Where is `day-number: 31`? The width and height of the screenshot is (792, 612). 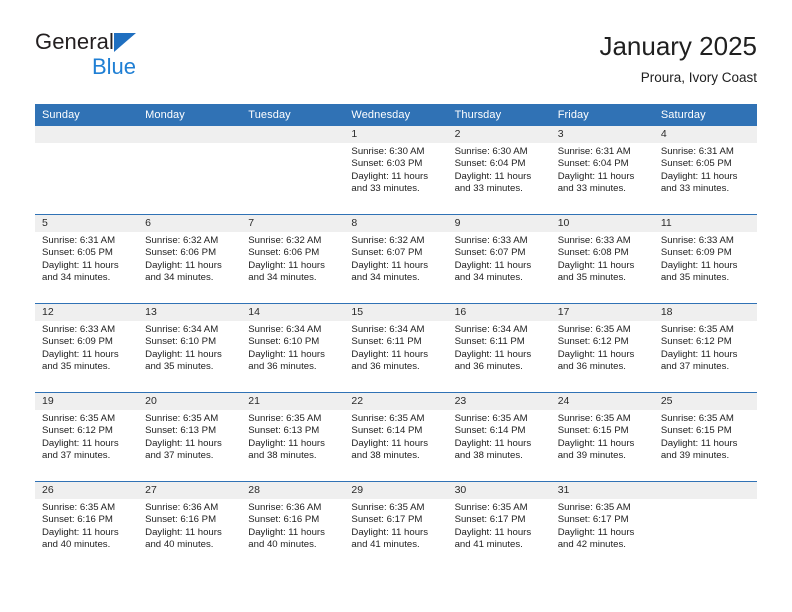
day-number: 31 is located at coordinates (602, 490).